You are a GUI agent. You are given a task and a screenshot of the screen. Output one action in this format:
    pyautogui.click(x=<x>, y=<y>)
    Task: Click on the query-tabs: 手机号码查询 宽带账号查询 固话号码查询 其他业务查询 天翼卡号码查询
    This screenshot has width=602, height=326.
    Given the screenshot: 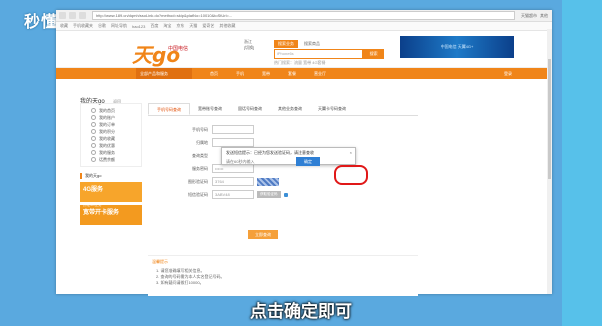 What is the action you would take?
    pyautogui.click(x=283, y=109)
    